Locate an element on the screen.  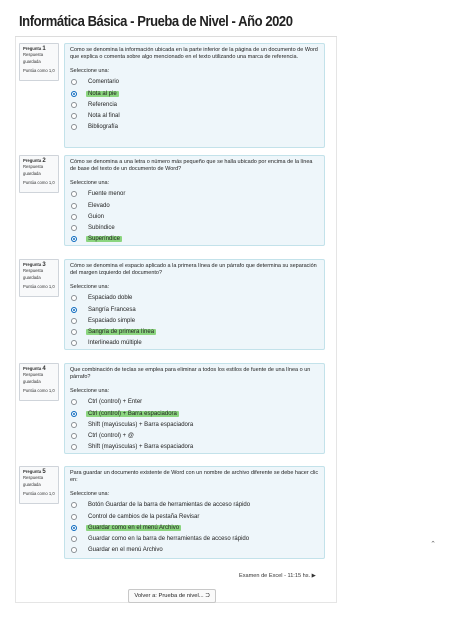
answer-label: Guardar como en el menú Archivo is located at coordinates (134, 527).